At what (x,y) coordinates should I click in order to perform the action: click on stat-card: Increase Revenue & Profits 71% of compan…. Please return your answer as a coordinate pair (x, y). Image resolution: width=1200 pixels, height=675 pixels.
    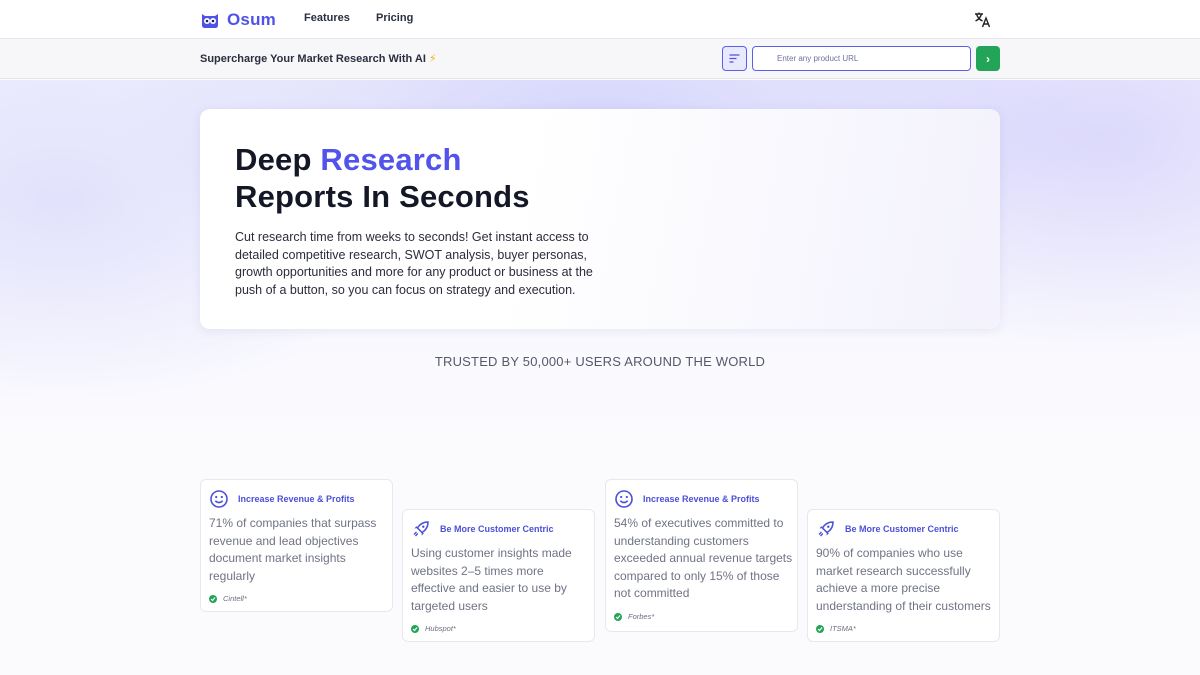
    Looking at the image, I should click on (296, 545).